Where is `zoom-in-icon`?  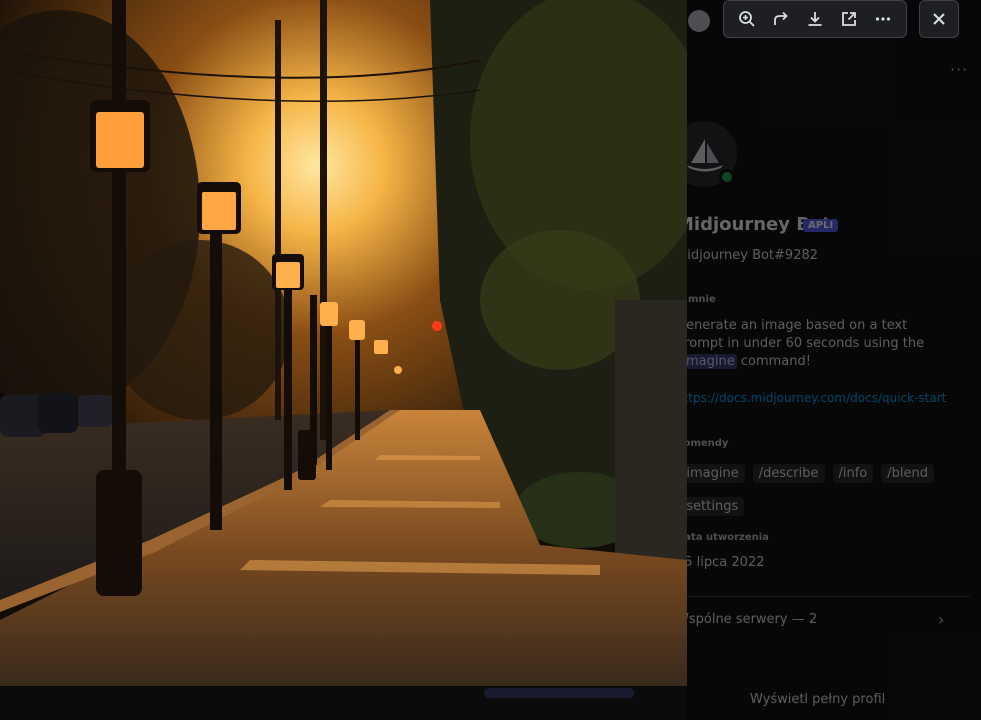 zoom-in-icon is located at coordinates (747, 19).